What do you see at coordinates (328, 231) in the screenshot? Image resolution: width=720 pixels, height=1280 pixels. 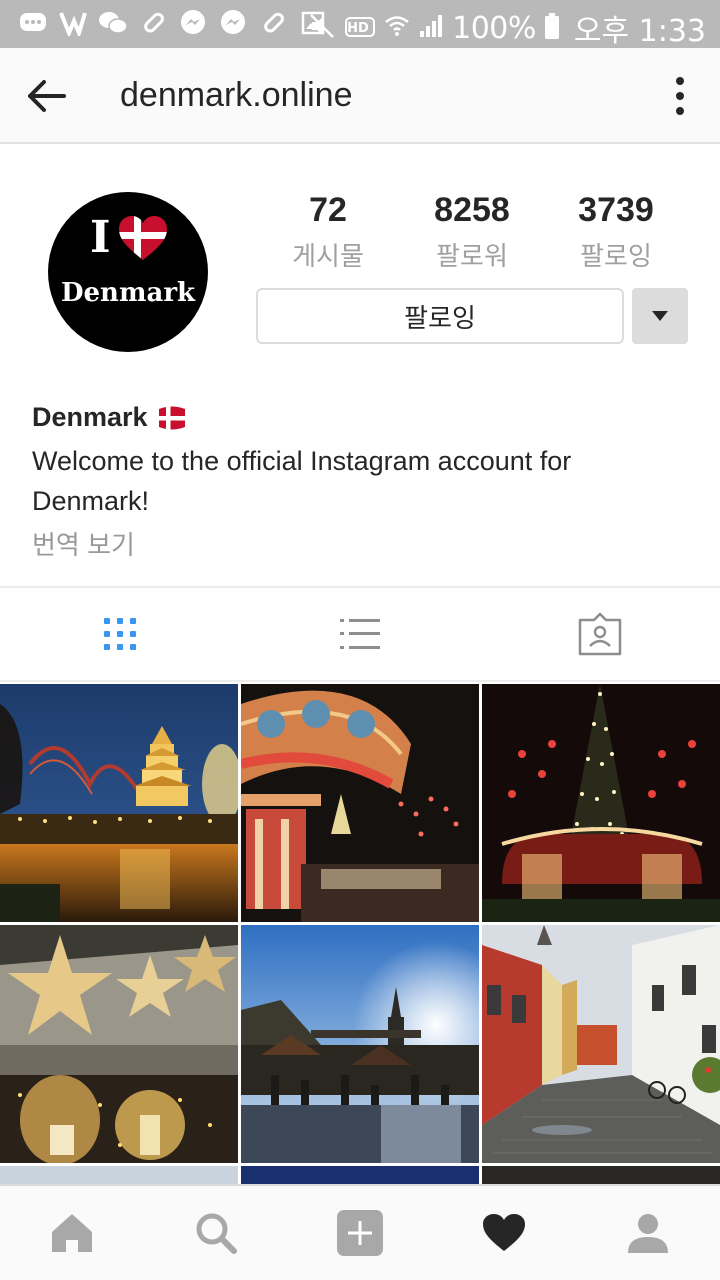 I see `posts-count: 72 게시물` at bounding box center [328, 231].